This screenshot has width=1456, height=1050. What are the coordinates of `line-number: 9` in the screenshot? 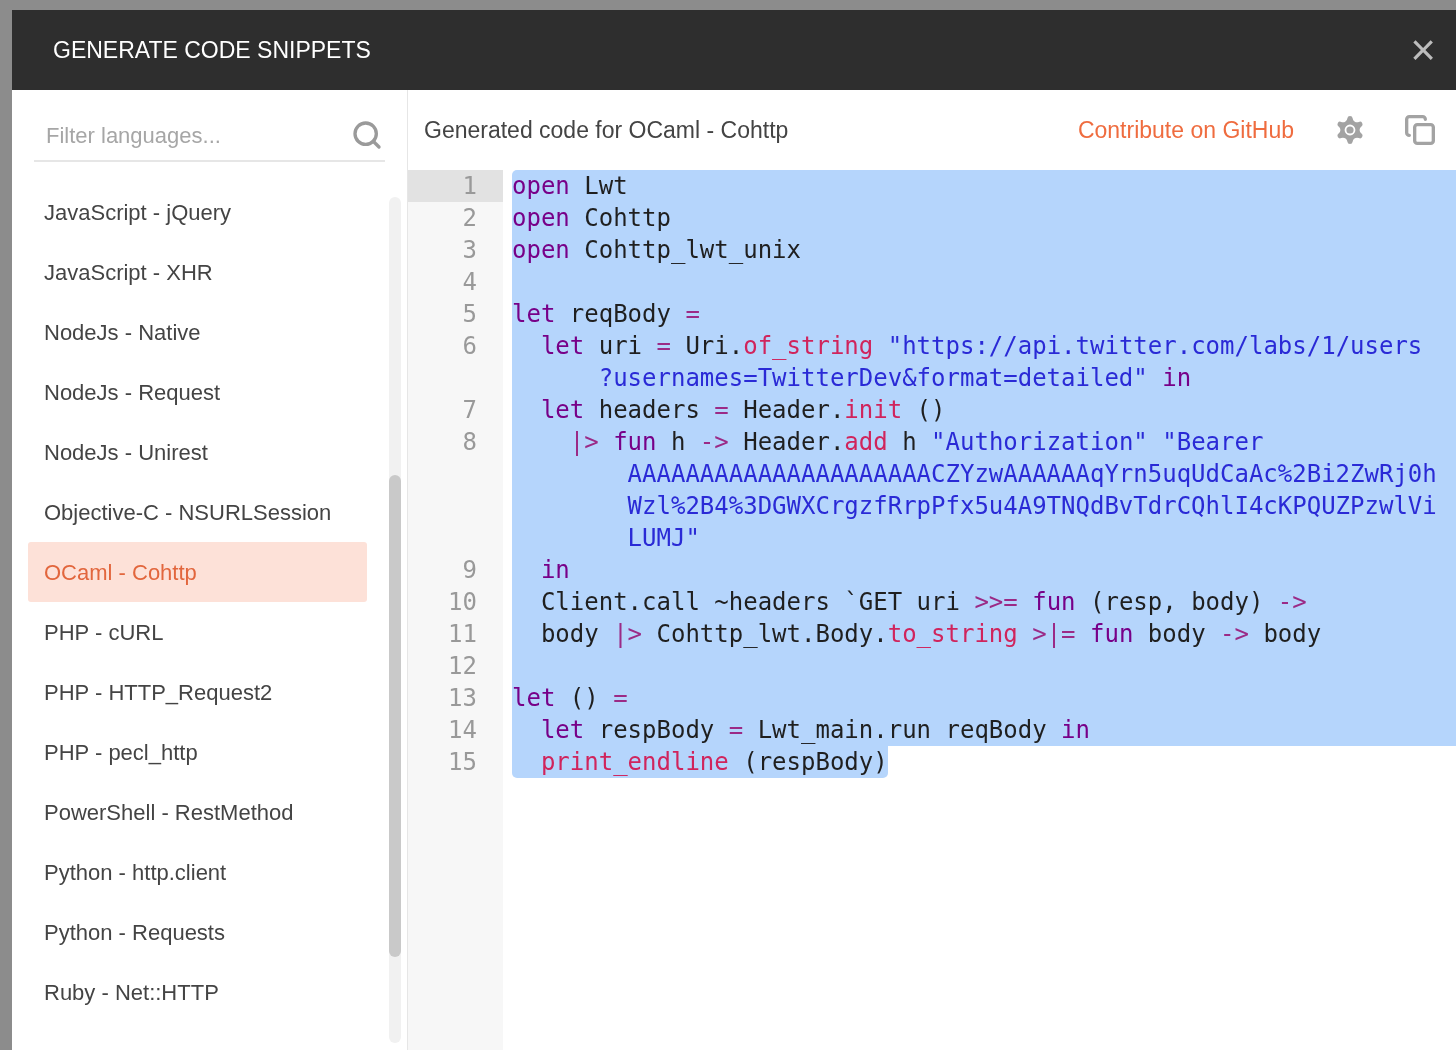 It's located at (469, 570).